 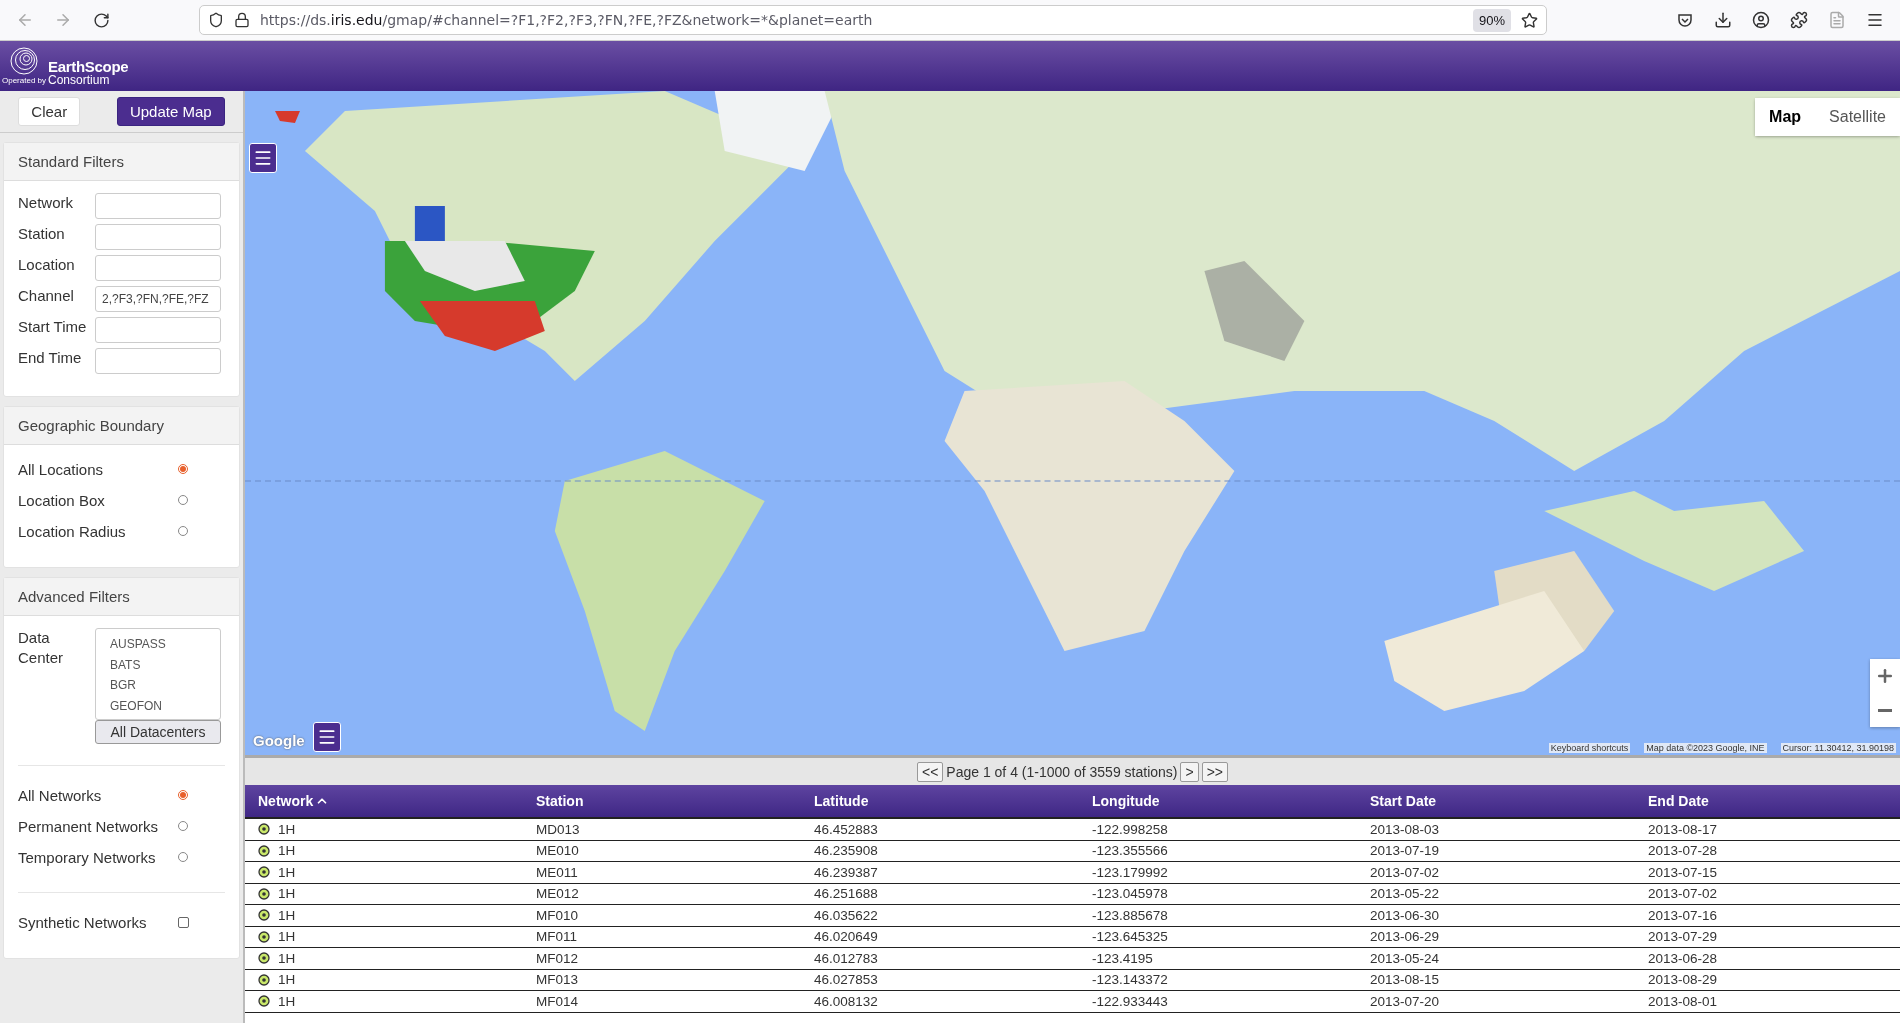 What do you see at coordinates (846, 851) in the screenshot?
I see `table-cell-text: 46.235908` at bounding box center [846, 851].